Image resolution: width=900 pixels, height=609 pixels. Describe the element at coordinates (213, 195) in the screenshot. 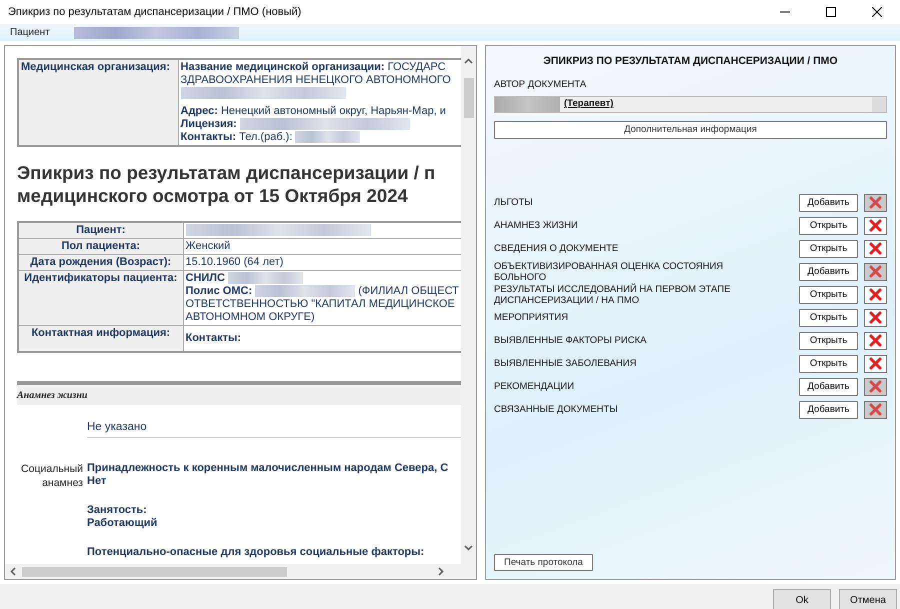

I see `document-heading: медицинского осмотра от 15 Октября 2024` at that location.